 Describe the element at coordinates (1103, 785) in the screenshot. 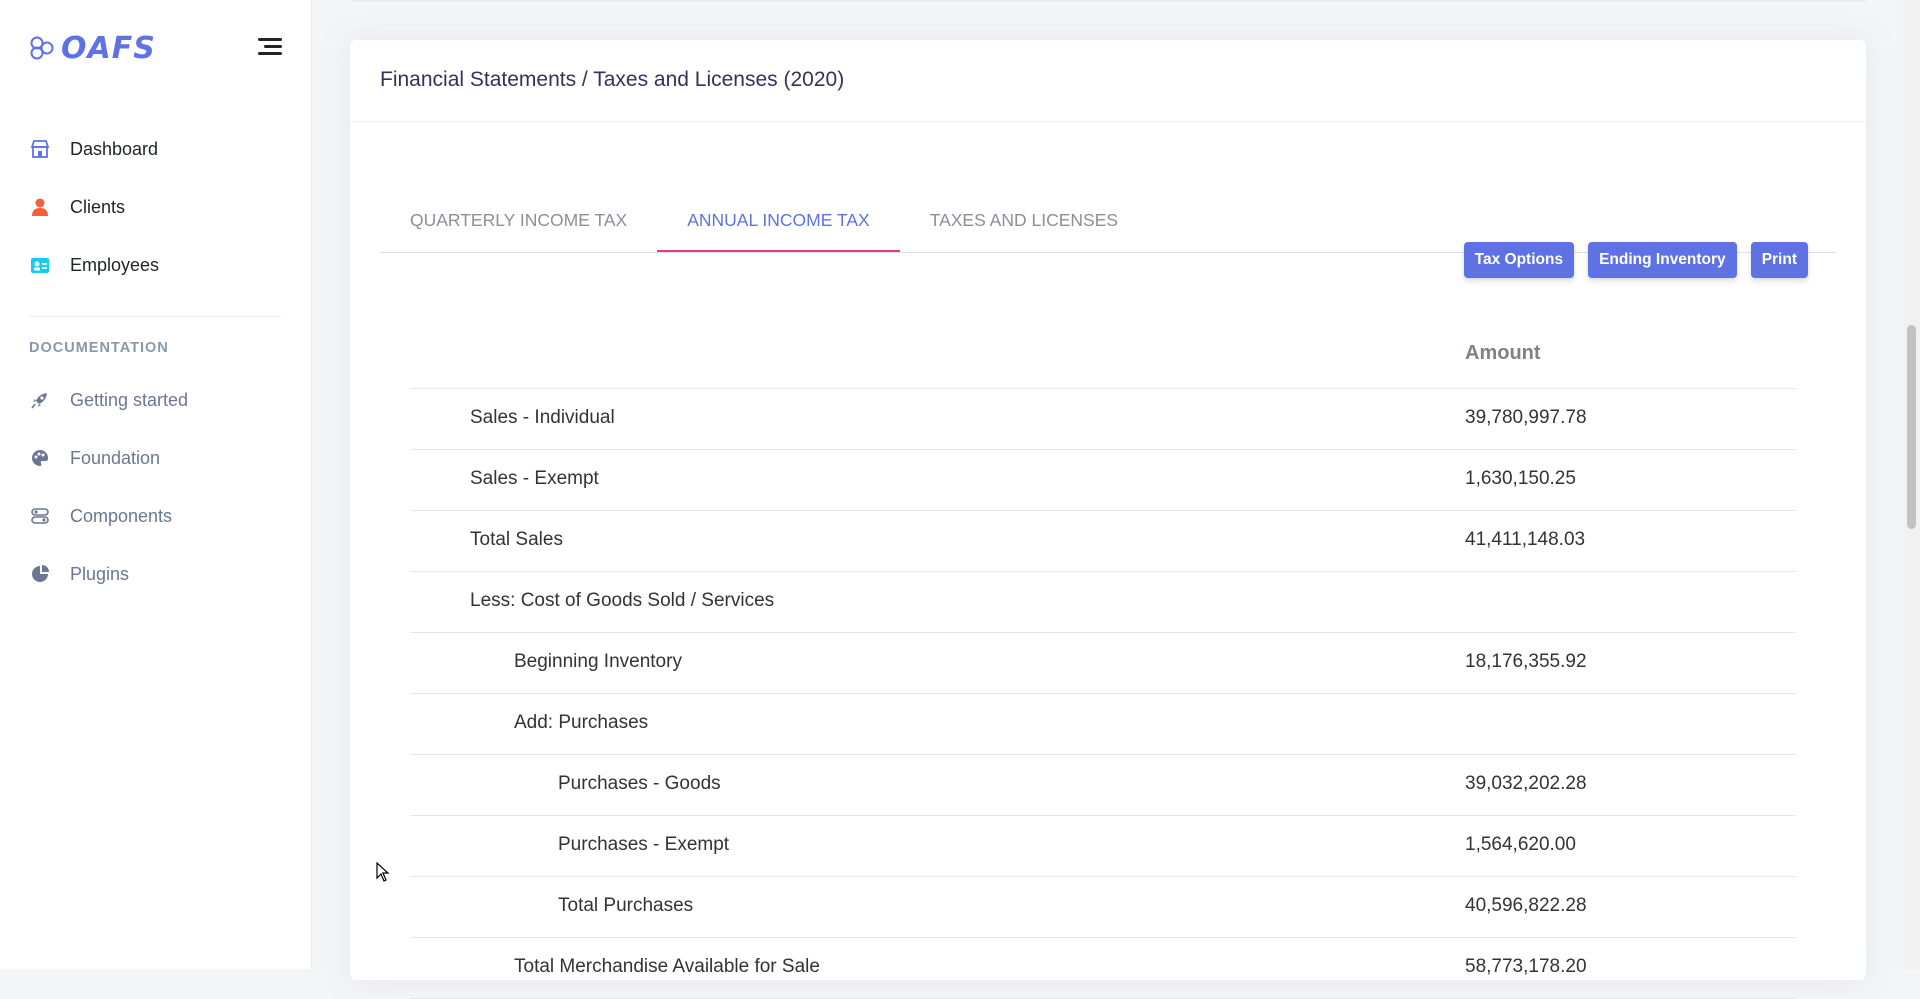

I see `table-row: Purchases - Goods 39,032,202.28` at that location.